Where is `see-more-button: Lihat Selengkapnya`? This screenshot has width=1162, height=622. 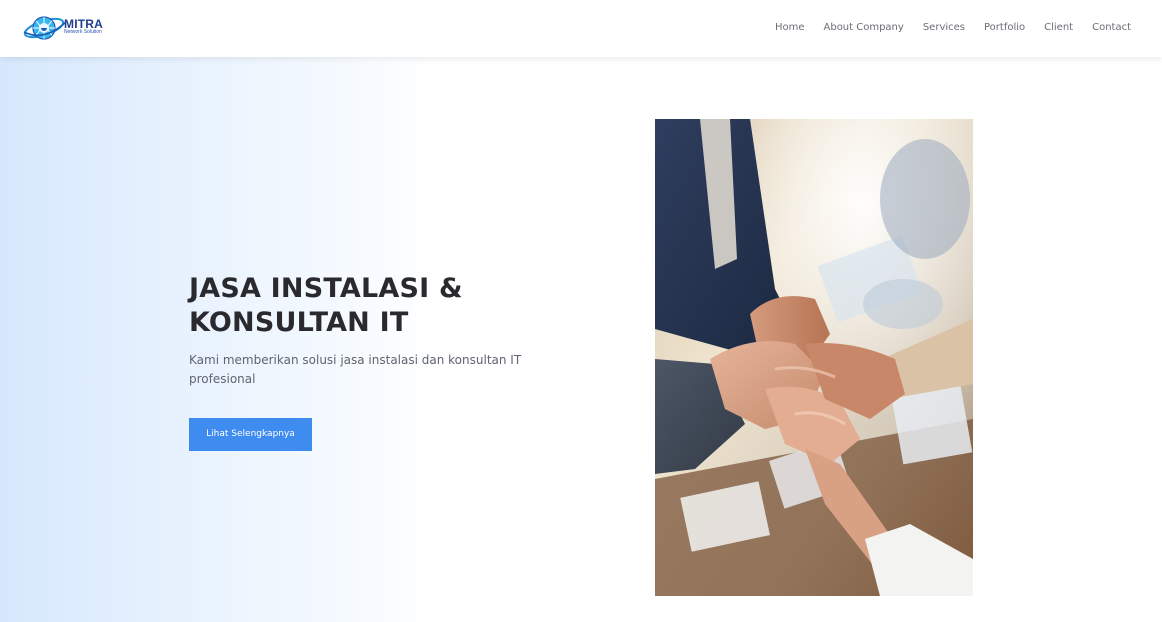 see-more-button: Lihat Selengkapnya is located at coordinates (250, 434).